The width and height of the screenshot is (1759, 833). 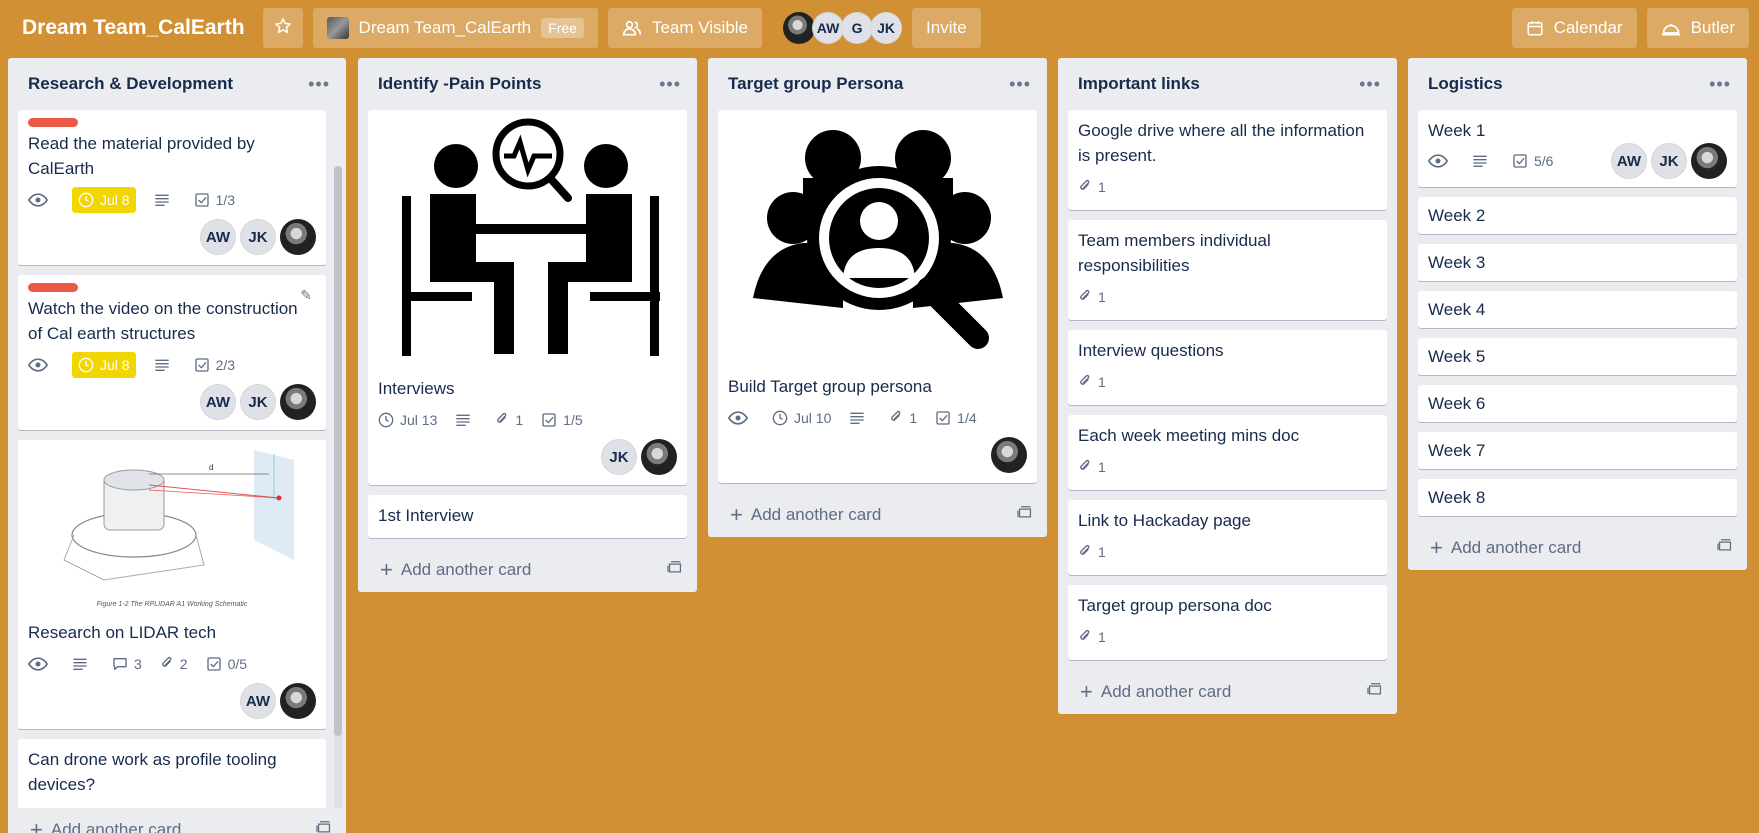 I want to click on add-card-label: Add another card, so click(x=116, y=826).